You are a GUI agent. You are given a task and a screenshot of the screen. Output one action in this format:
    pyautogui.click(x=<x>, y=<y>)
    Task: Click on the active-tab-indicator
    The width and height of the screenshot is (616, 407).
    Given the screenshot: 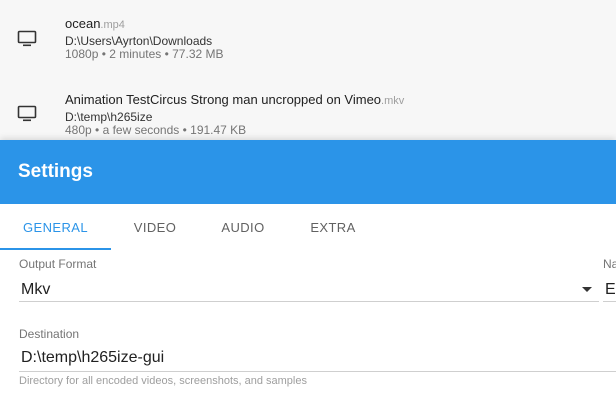 What is the action you would take?
    pyautogui.click(x=55, y=249)
    